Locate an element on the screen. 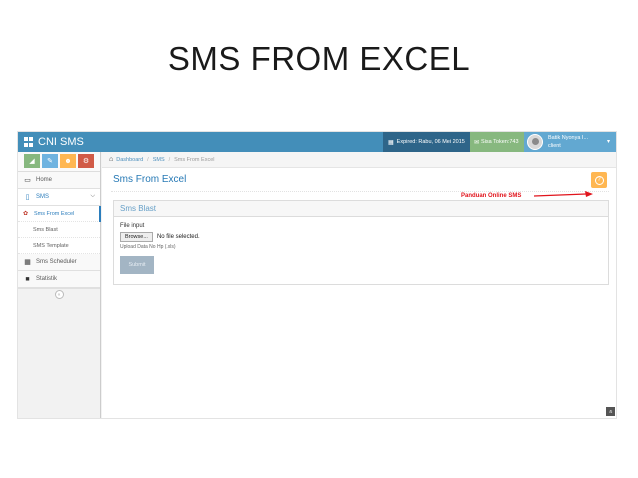 The width and height of the screenshot is (638, 478). chevron-down-icon: ⌵ is located at coordinates (92, 196).